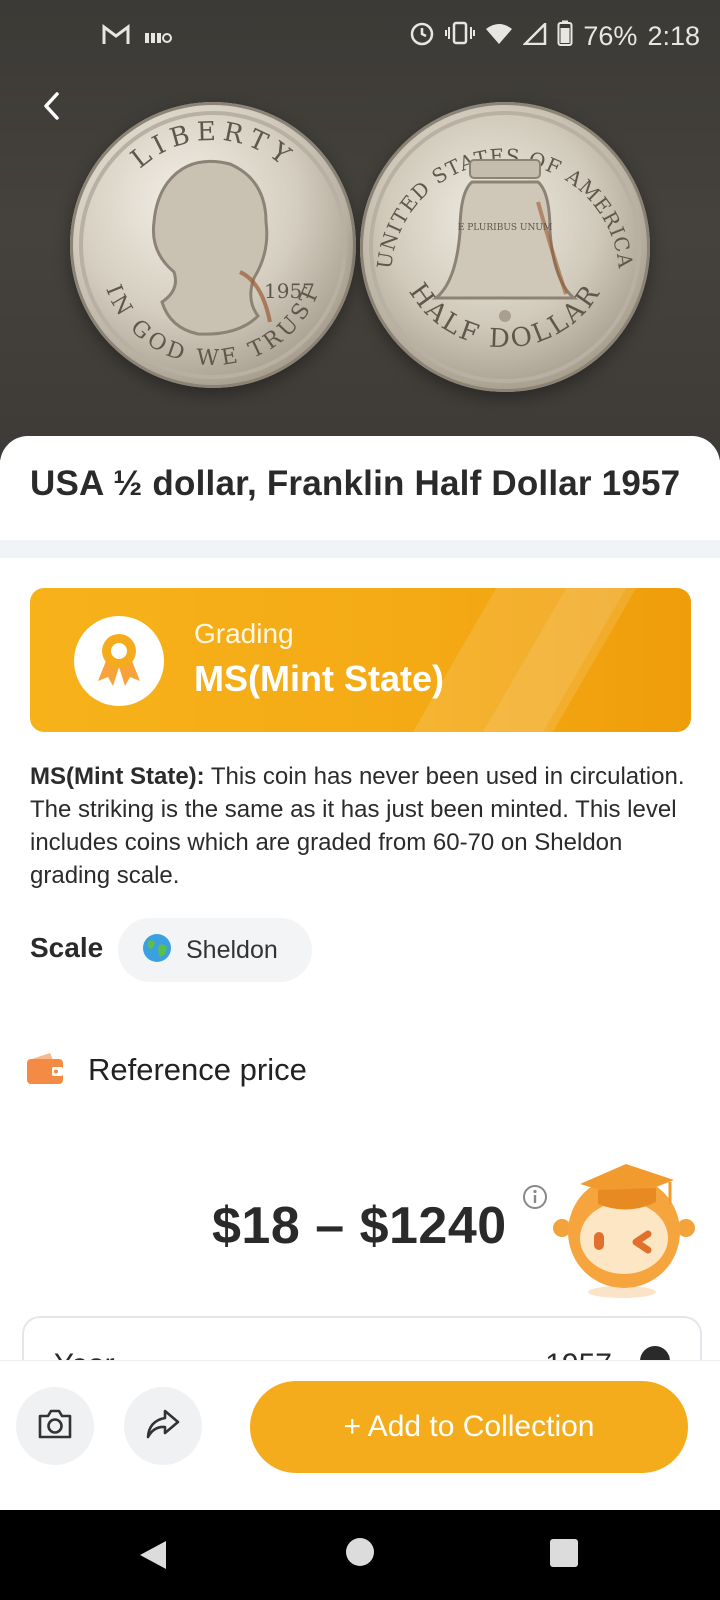 Image resolution: width=720 pixels, height=1600 pixels. I want to click on award-ribbon-icon, so click(119, 661).